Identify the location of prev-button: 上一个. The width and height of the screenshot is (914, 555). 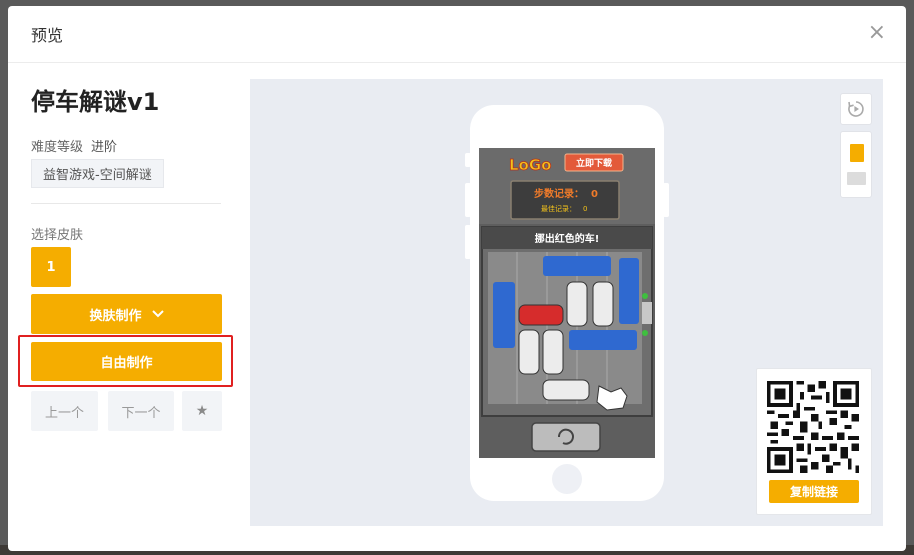
(64, 411).